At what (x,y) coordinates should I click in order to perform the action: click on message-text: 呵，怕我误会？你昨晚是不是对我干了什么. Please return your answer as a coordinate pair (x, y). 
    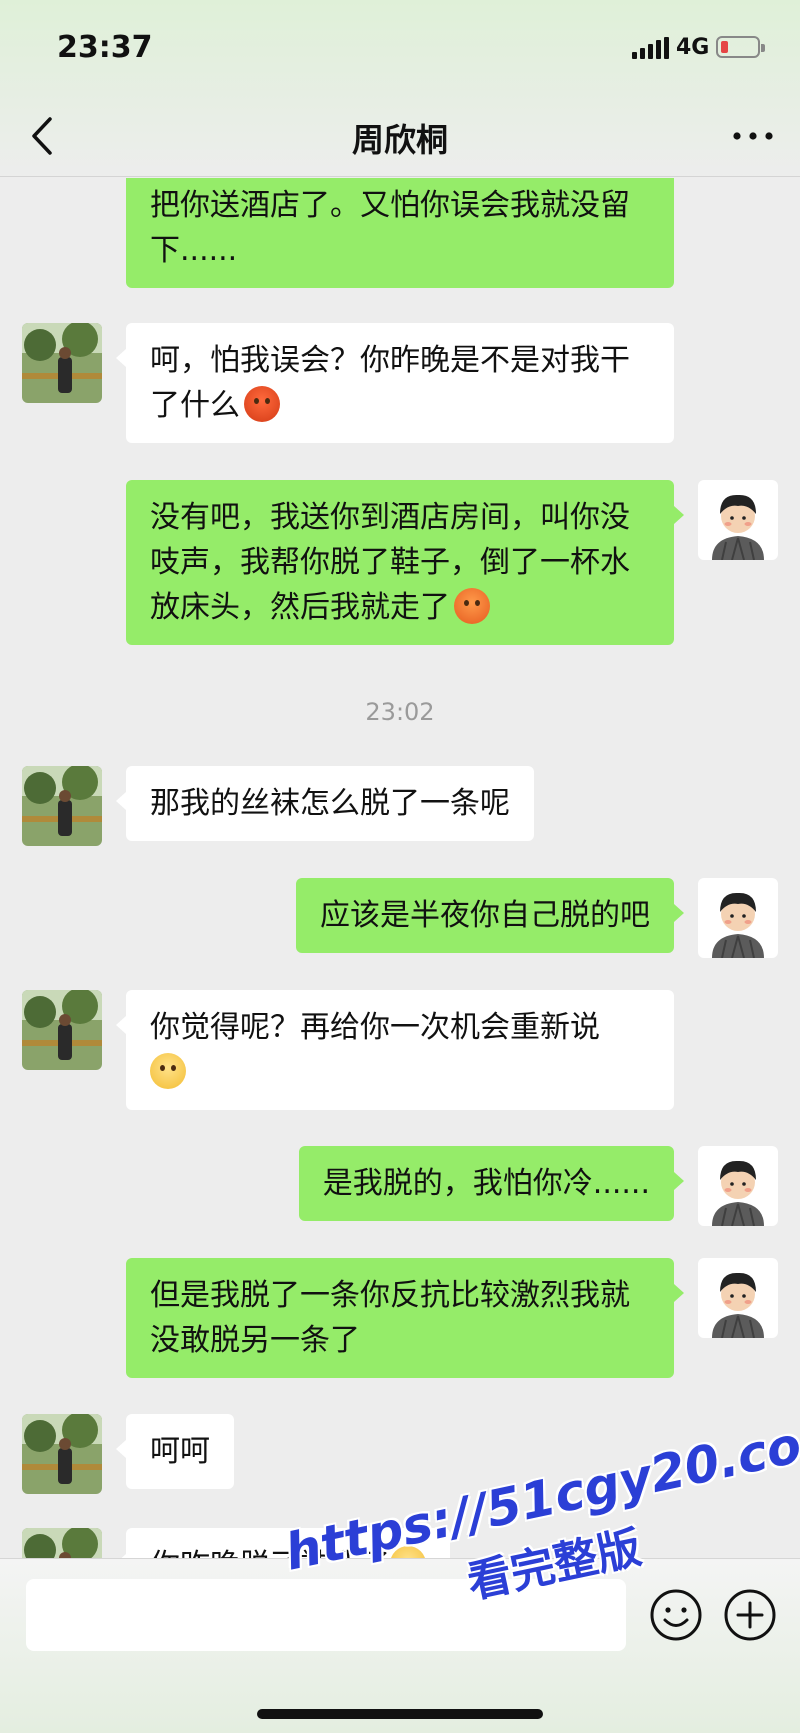
    Looking at the image, I should click on (390, 383).